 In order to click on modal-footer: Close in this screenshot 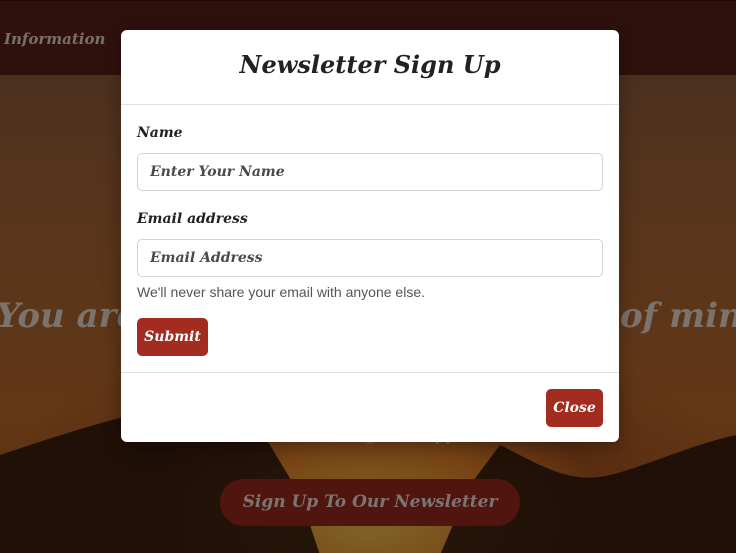, I will do `click(370, 407)`.